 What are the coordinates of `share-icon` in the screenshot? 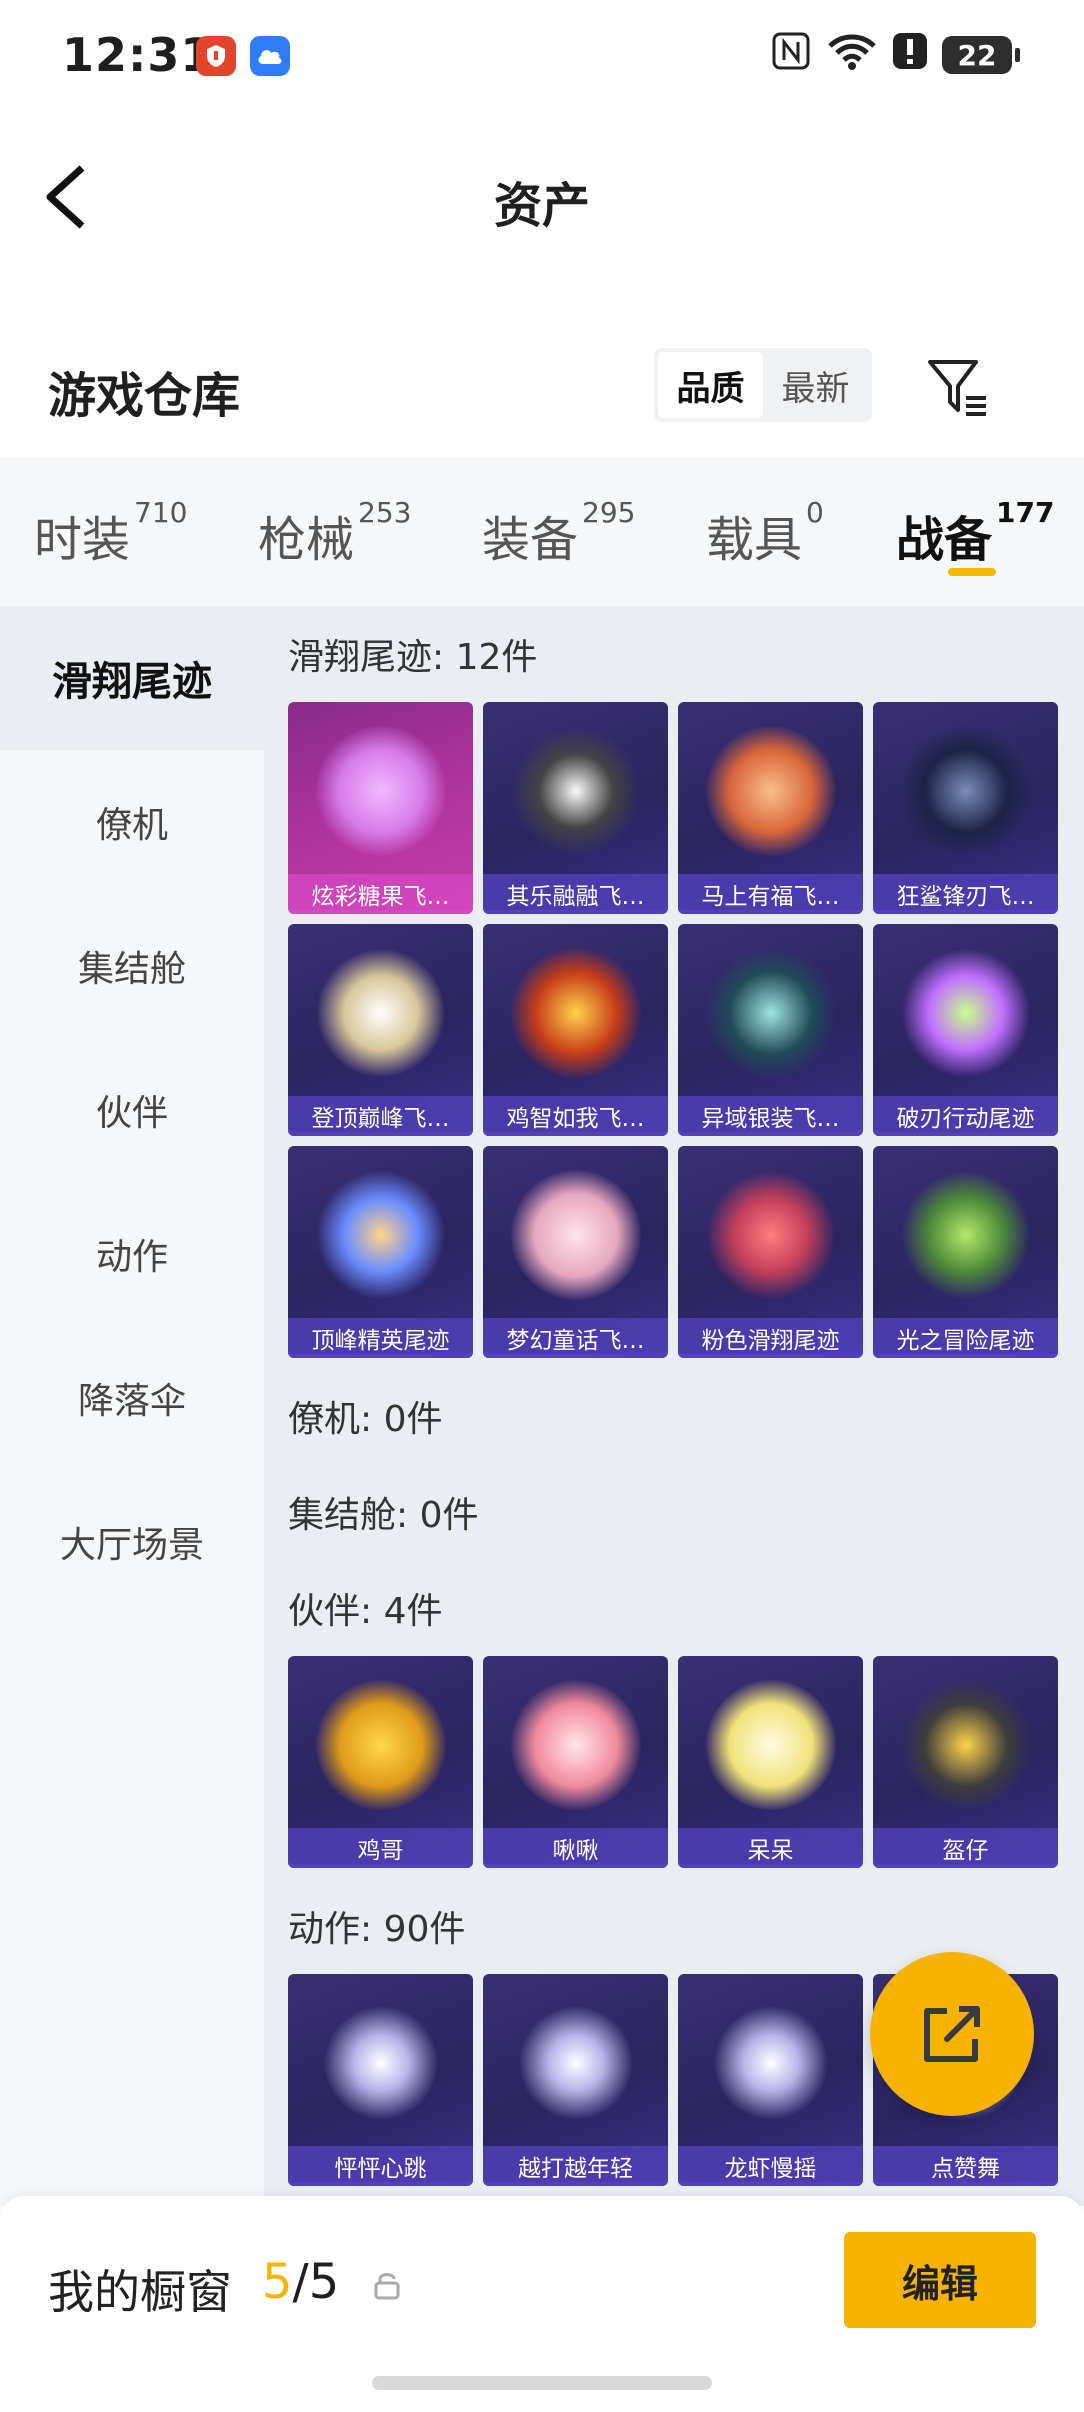 It's located at (952, 2034).